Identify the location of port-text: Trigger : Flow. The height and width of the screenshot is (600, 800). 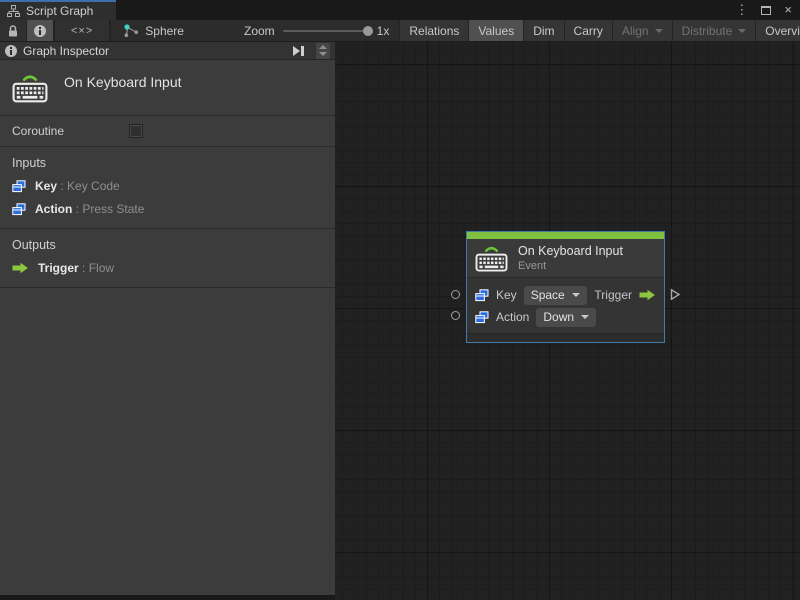
(76, 268).